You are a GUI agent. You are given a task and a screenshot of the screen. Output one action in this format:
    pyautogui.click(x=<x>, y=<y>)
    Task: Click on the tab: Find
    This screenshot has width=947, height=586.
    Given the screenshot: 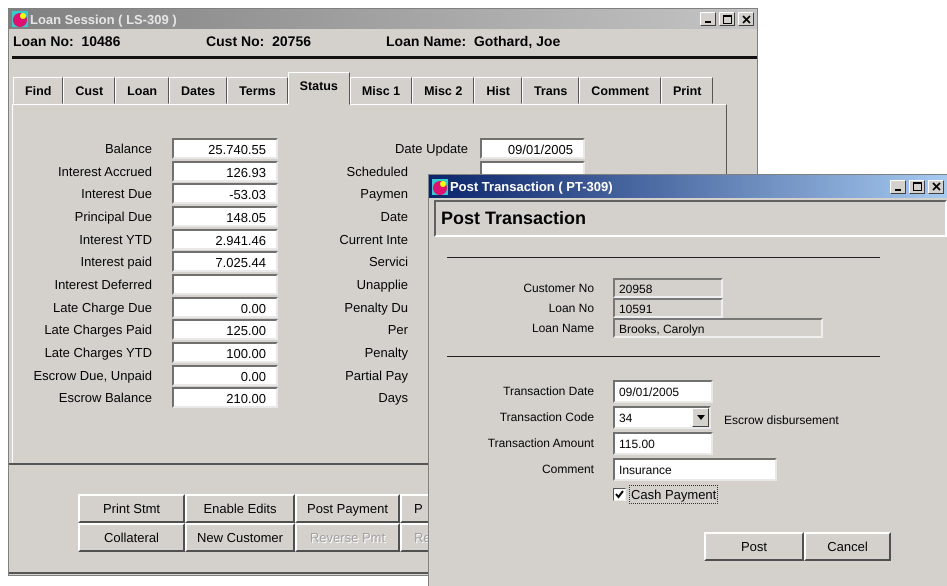 What is the action you would take?
    pyautogui.click(x=38, y=90)
    